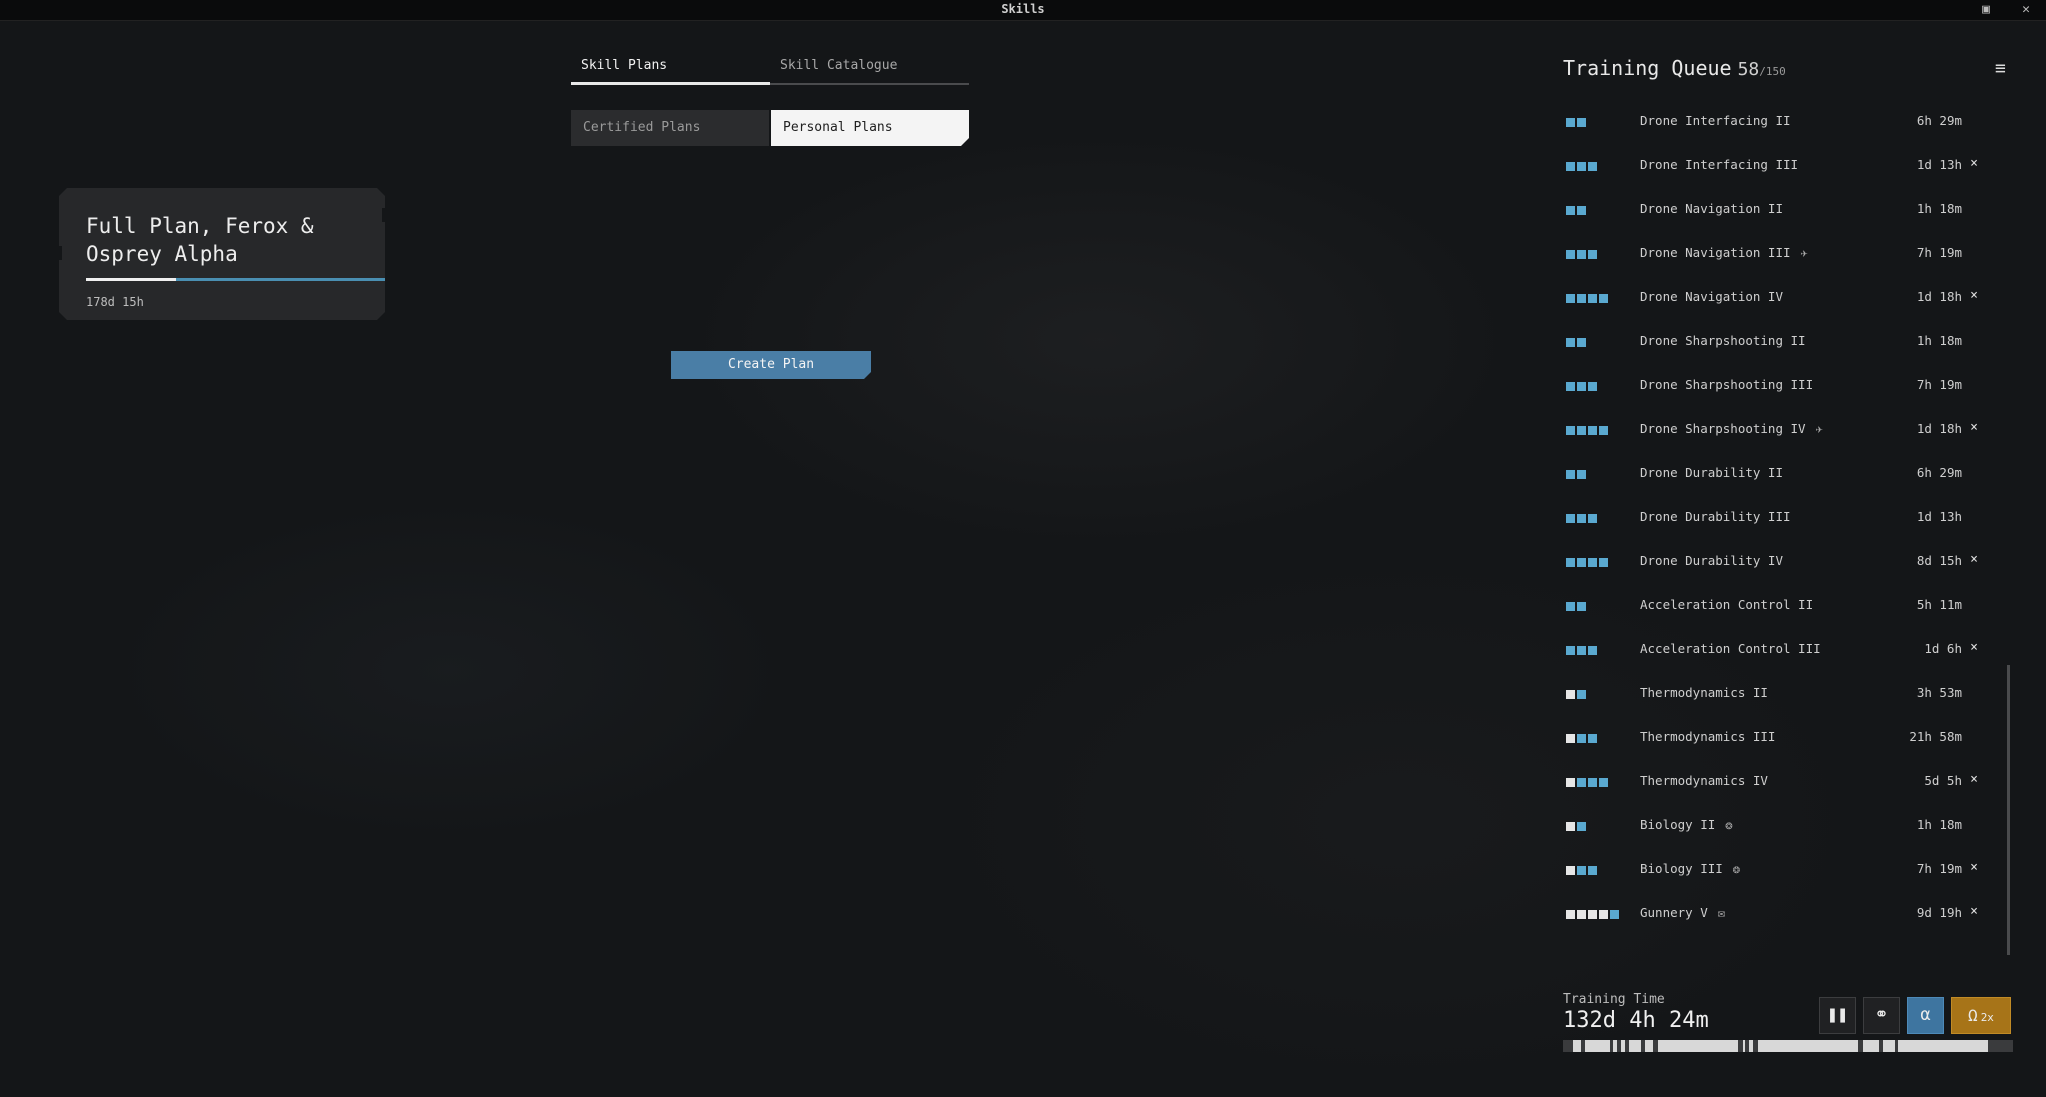 Image resolution: width=2046 pixels, height=1097 pixels. Describe the element at coordinates (770, 129) in the screenshot. I see `plan-type-toggle: Certified Plans Personal Plans` at that location.